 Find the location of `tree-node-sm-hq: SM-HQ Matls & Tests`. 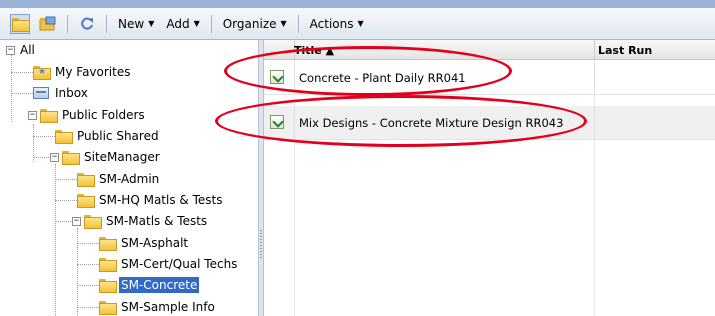

tree-node-sm-hq: SM-HQ Matls & Tests is located at coordinates (150, 200).